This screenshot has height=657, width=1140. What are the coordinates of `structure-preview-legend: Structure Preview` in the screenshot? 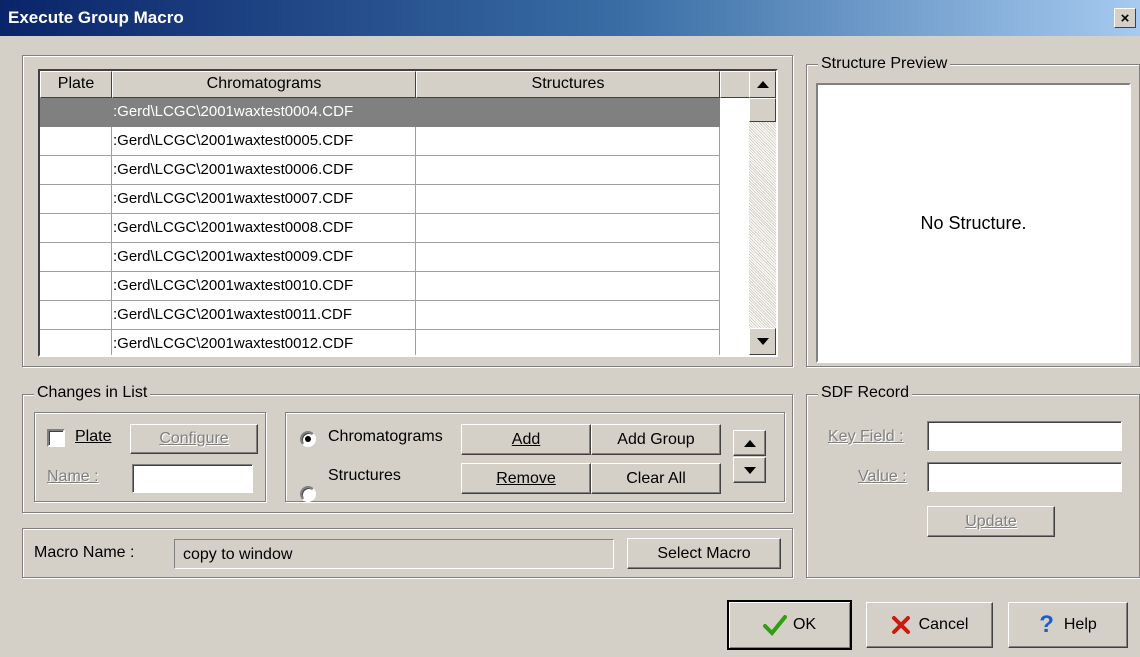 It's located at (884, 64).